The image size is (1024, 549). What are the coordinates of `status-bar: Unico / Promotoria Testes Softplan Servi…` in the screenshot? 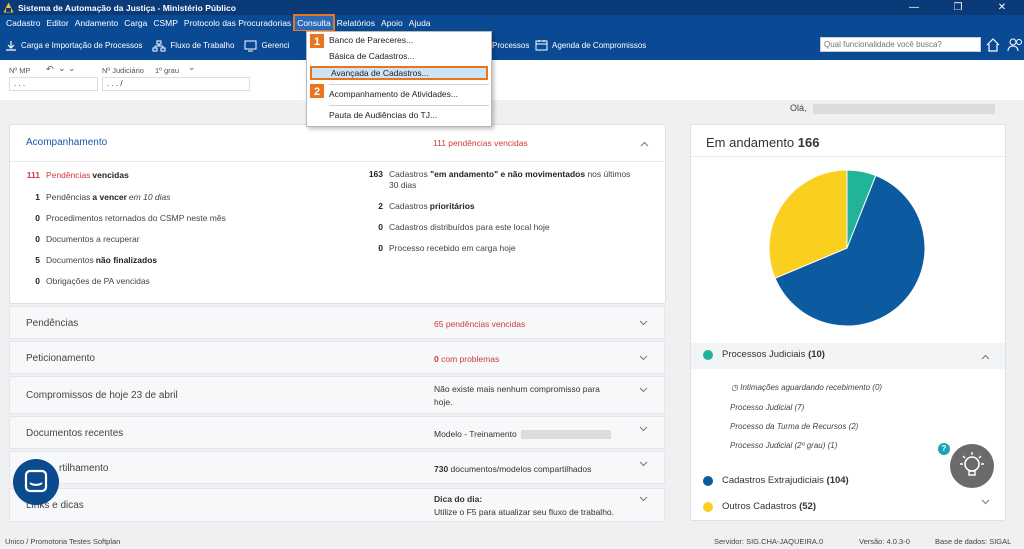 It's located at (512, 541).